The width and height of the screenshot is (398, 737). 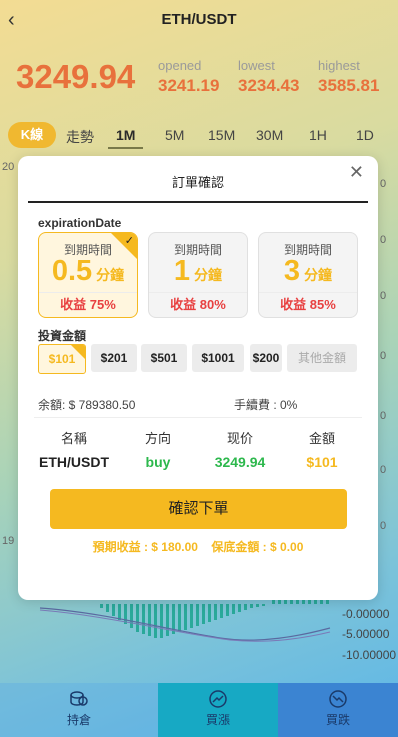 I want to click on amount-option-201: $201, so click(x=114, y=358).